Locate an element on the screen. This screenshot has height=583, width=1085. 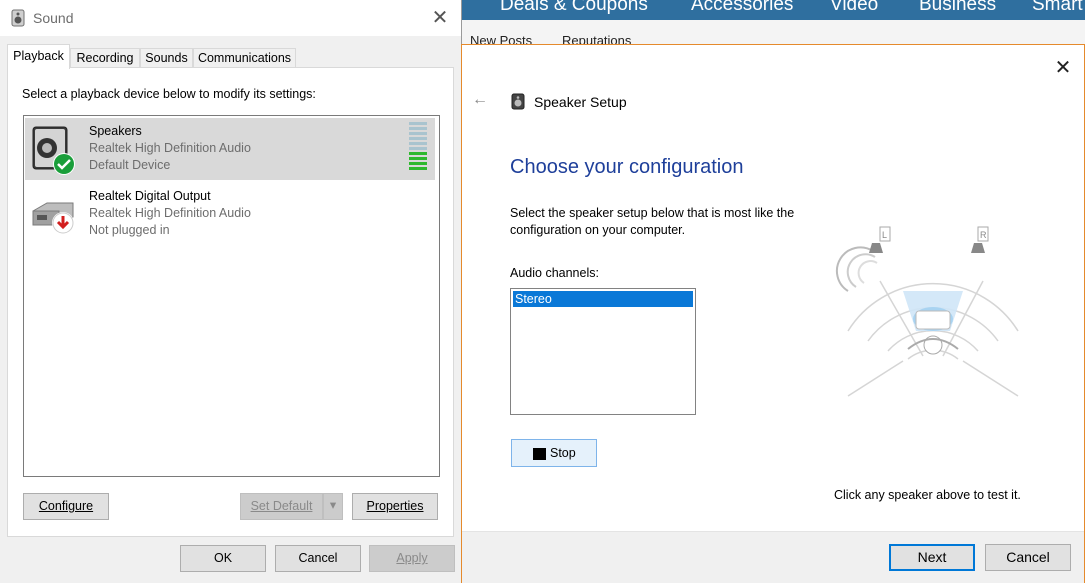
speaker-device-icon is located at coordinates (55, 150).